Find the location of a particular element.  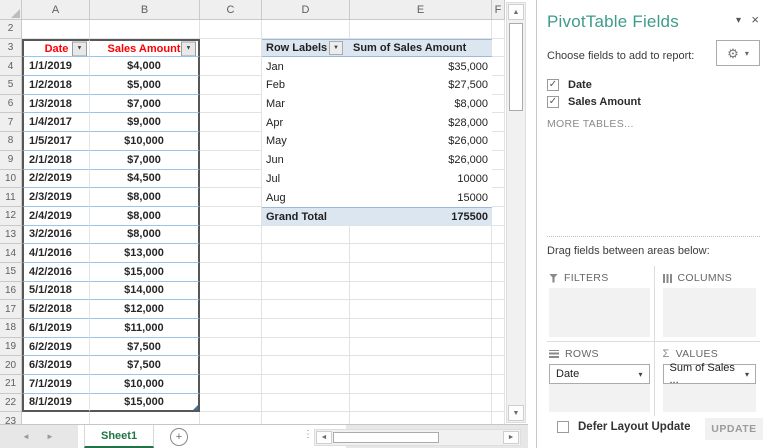

cell-D3: Row Labels ▼ is located at coordinates (306, 48).